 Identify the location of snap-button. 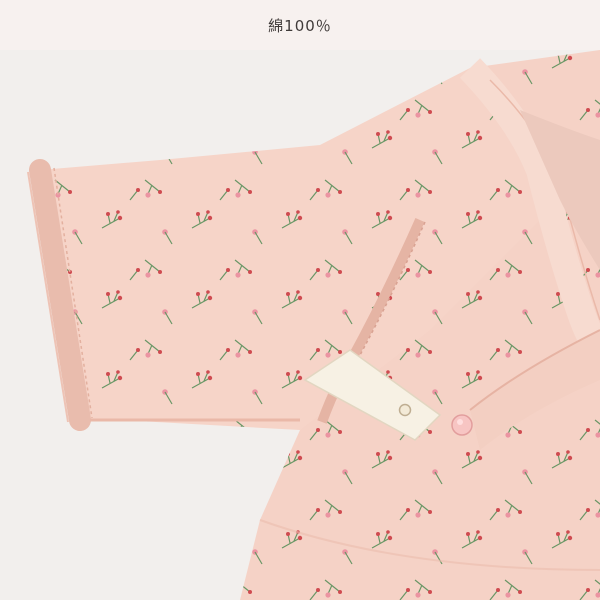
(462, 425).